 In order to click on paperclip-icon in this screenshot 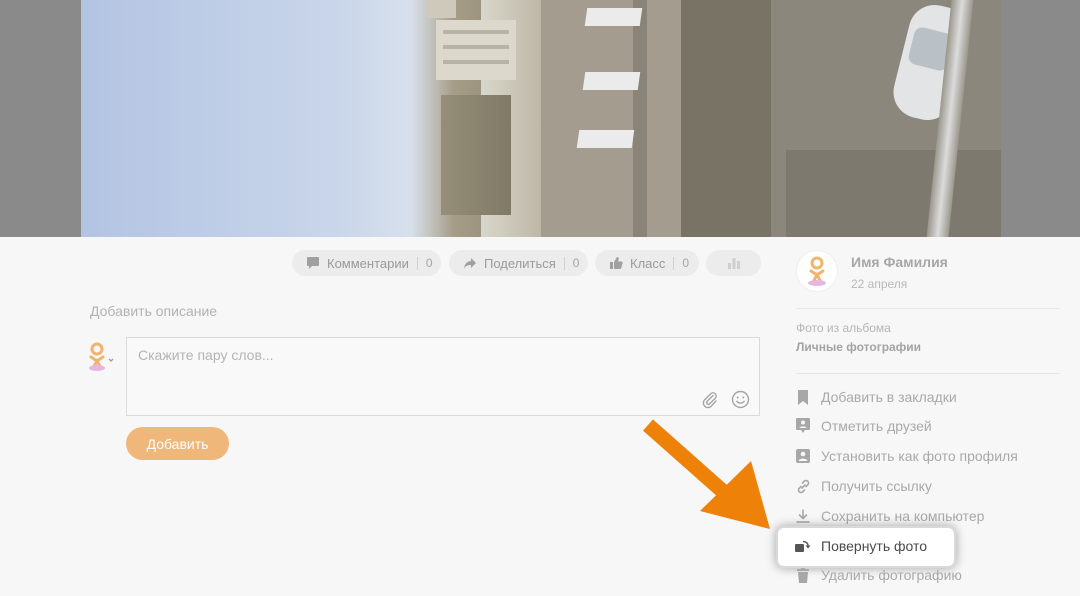, I will do `click(710, 402)`.